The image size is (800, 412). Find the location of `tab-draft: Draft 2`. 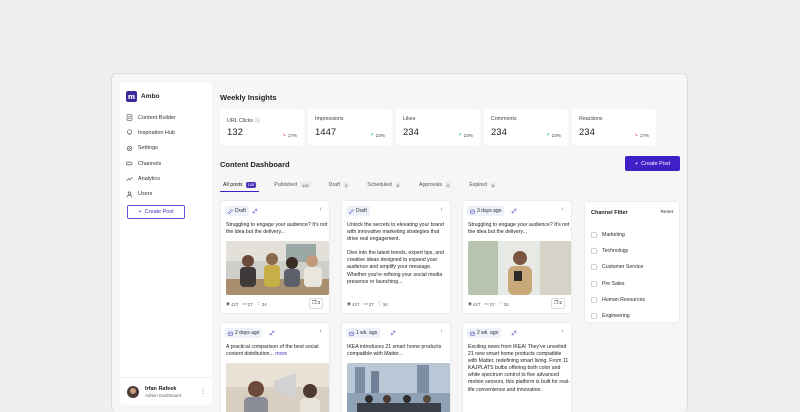

tab-draft: Draft 2 is located at coordinates (339, 185).